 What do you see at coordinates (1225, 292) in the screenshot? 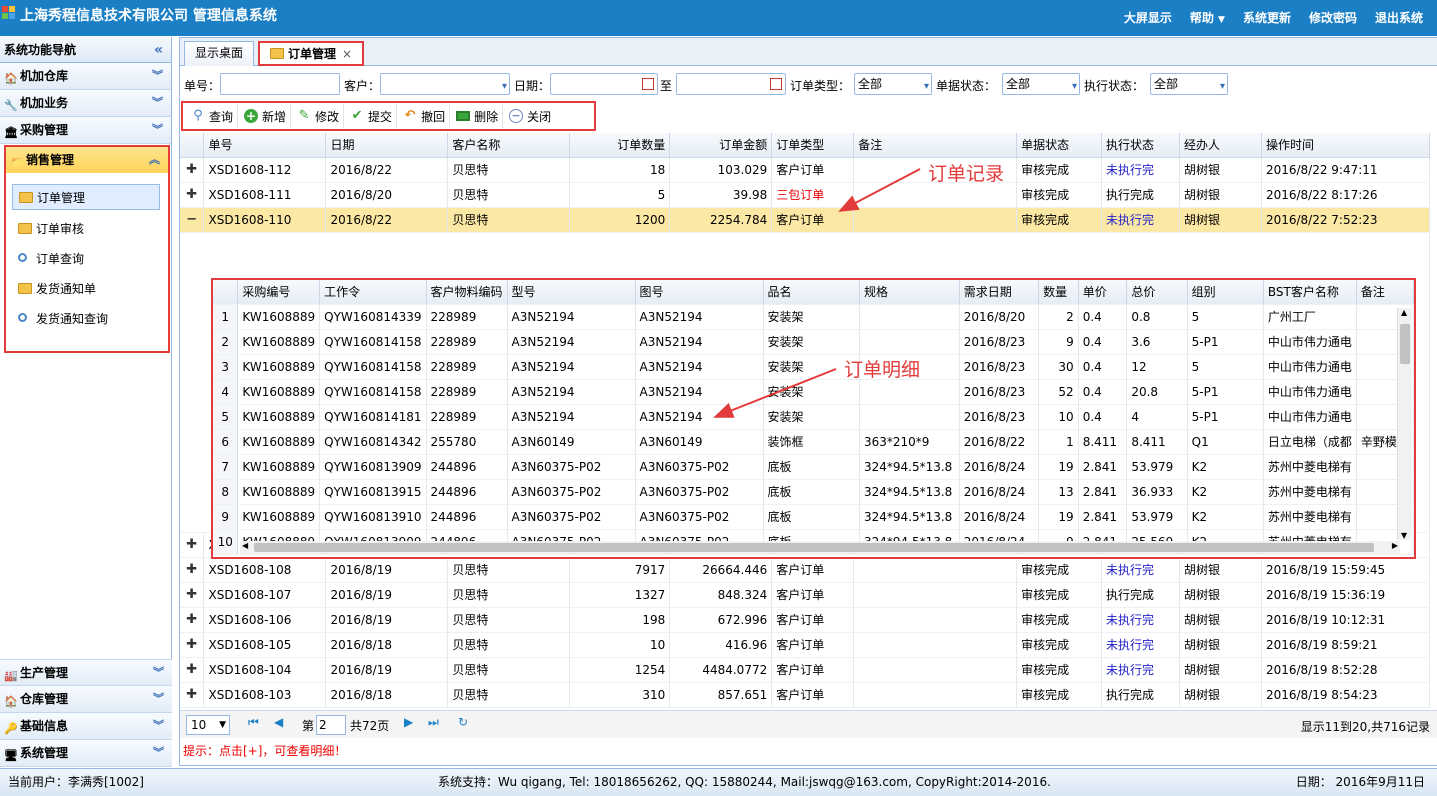
I see `header-cell: 组别` at bounding box center [1225, 292].